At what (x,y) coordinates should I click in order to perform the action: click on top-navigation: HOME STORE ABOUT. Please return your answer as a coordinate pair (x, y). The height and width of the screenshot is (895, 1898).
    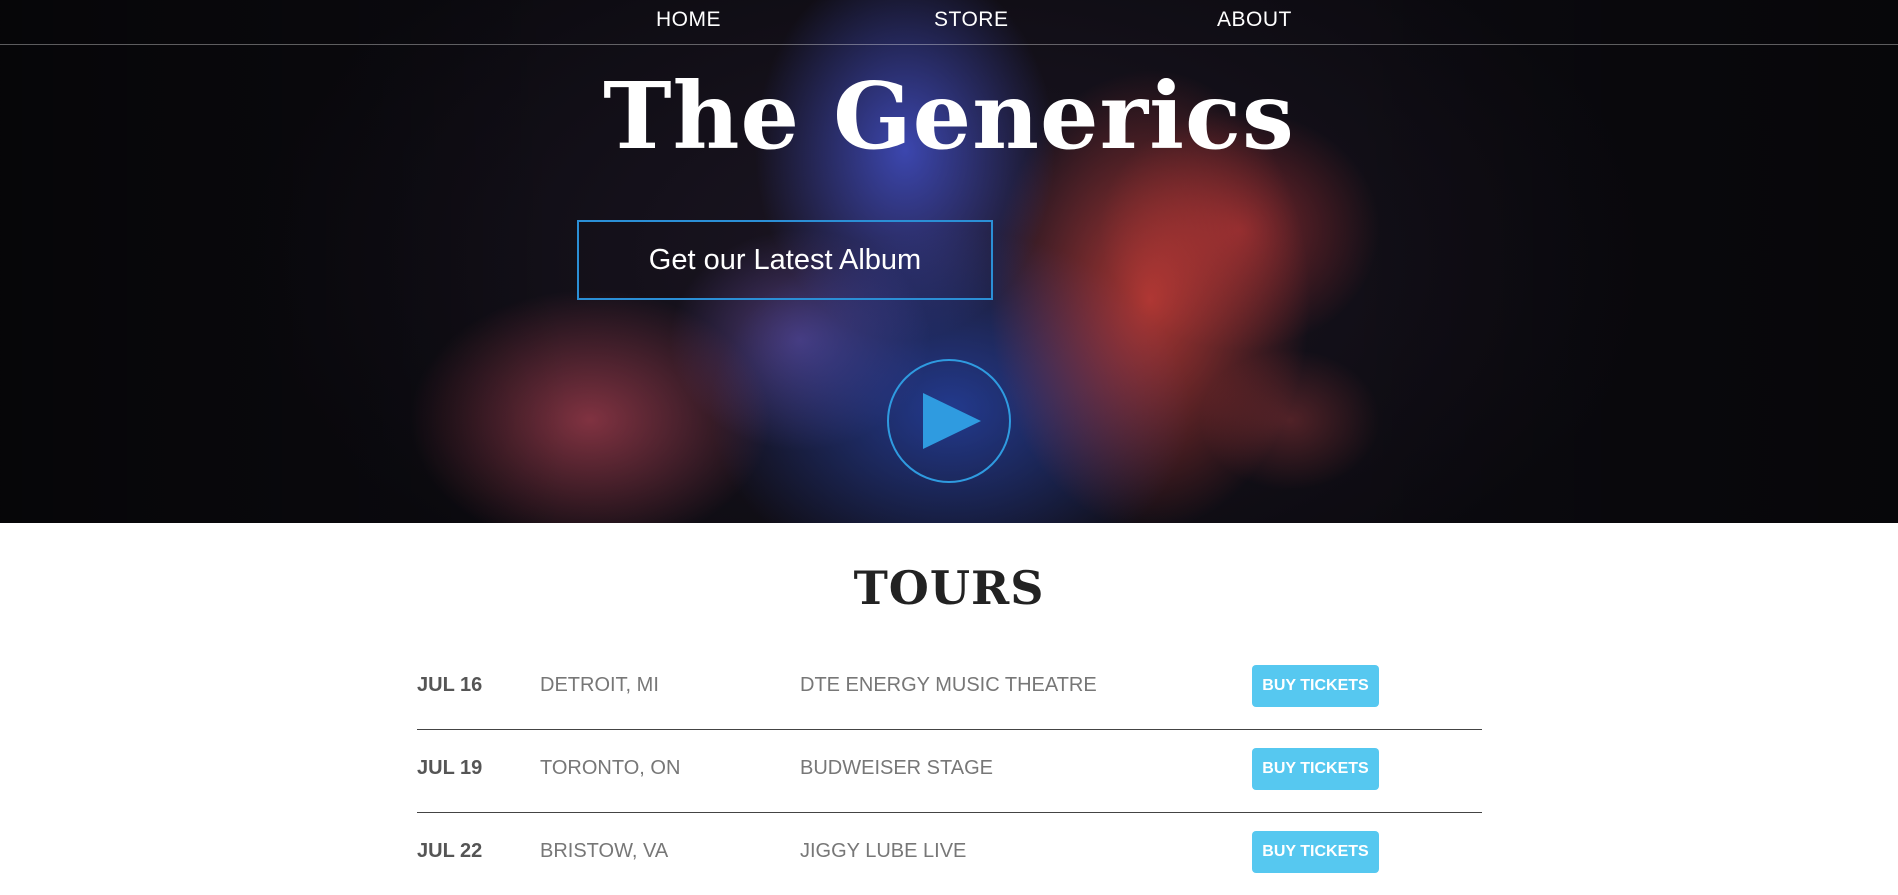
    Looking at the image, I should click on (949, 22).